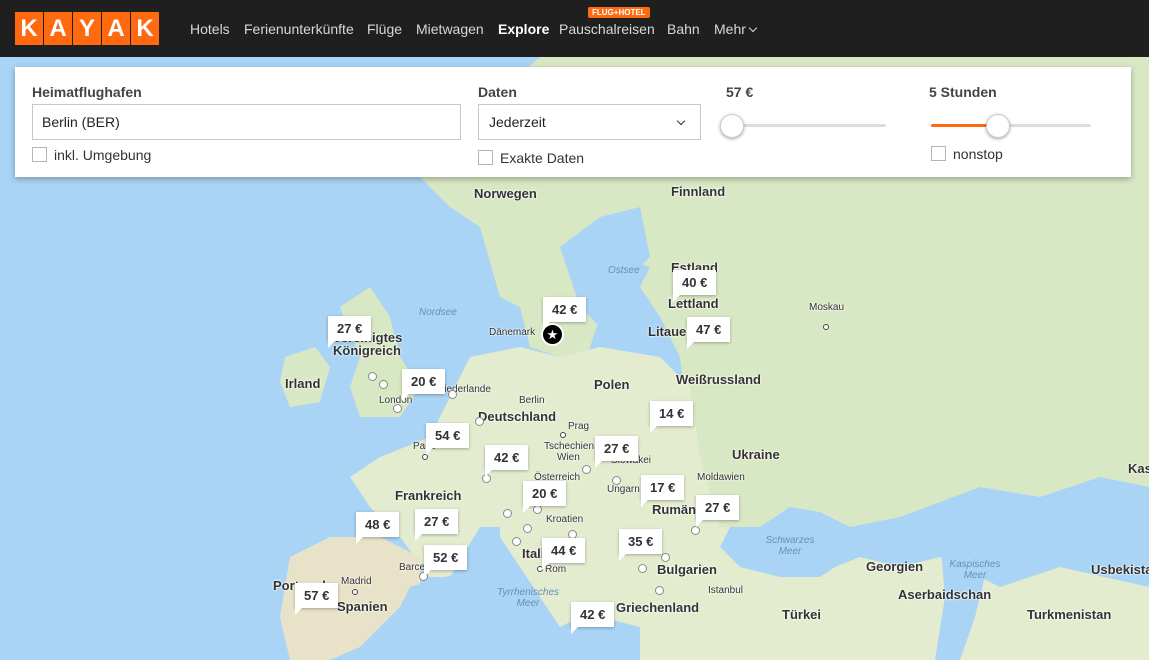 The image size is (1149, 660). I want to click on logo-letter: Y, so click(87, 28).